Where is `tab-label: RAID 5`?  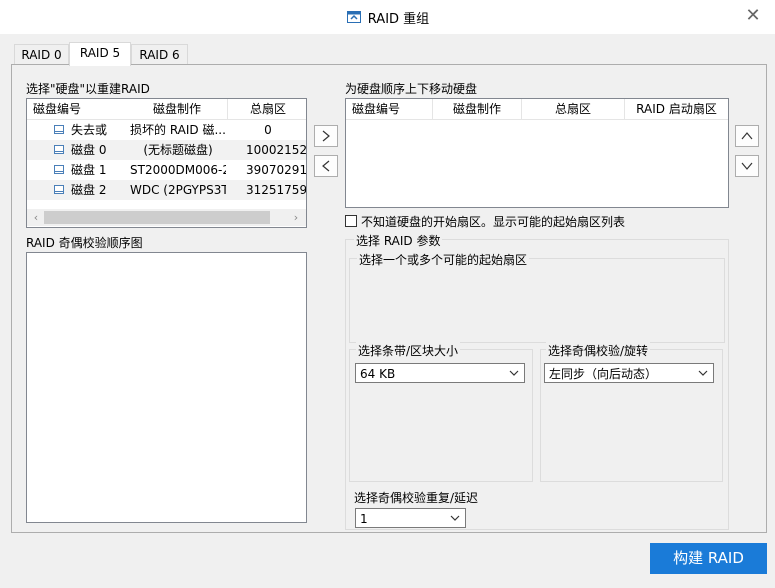
tab-label: RAID 5 is located at coordinates (100, 53).